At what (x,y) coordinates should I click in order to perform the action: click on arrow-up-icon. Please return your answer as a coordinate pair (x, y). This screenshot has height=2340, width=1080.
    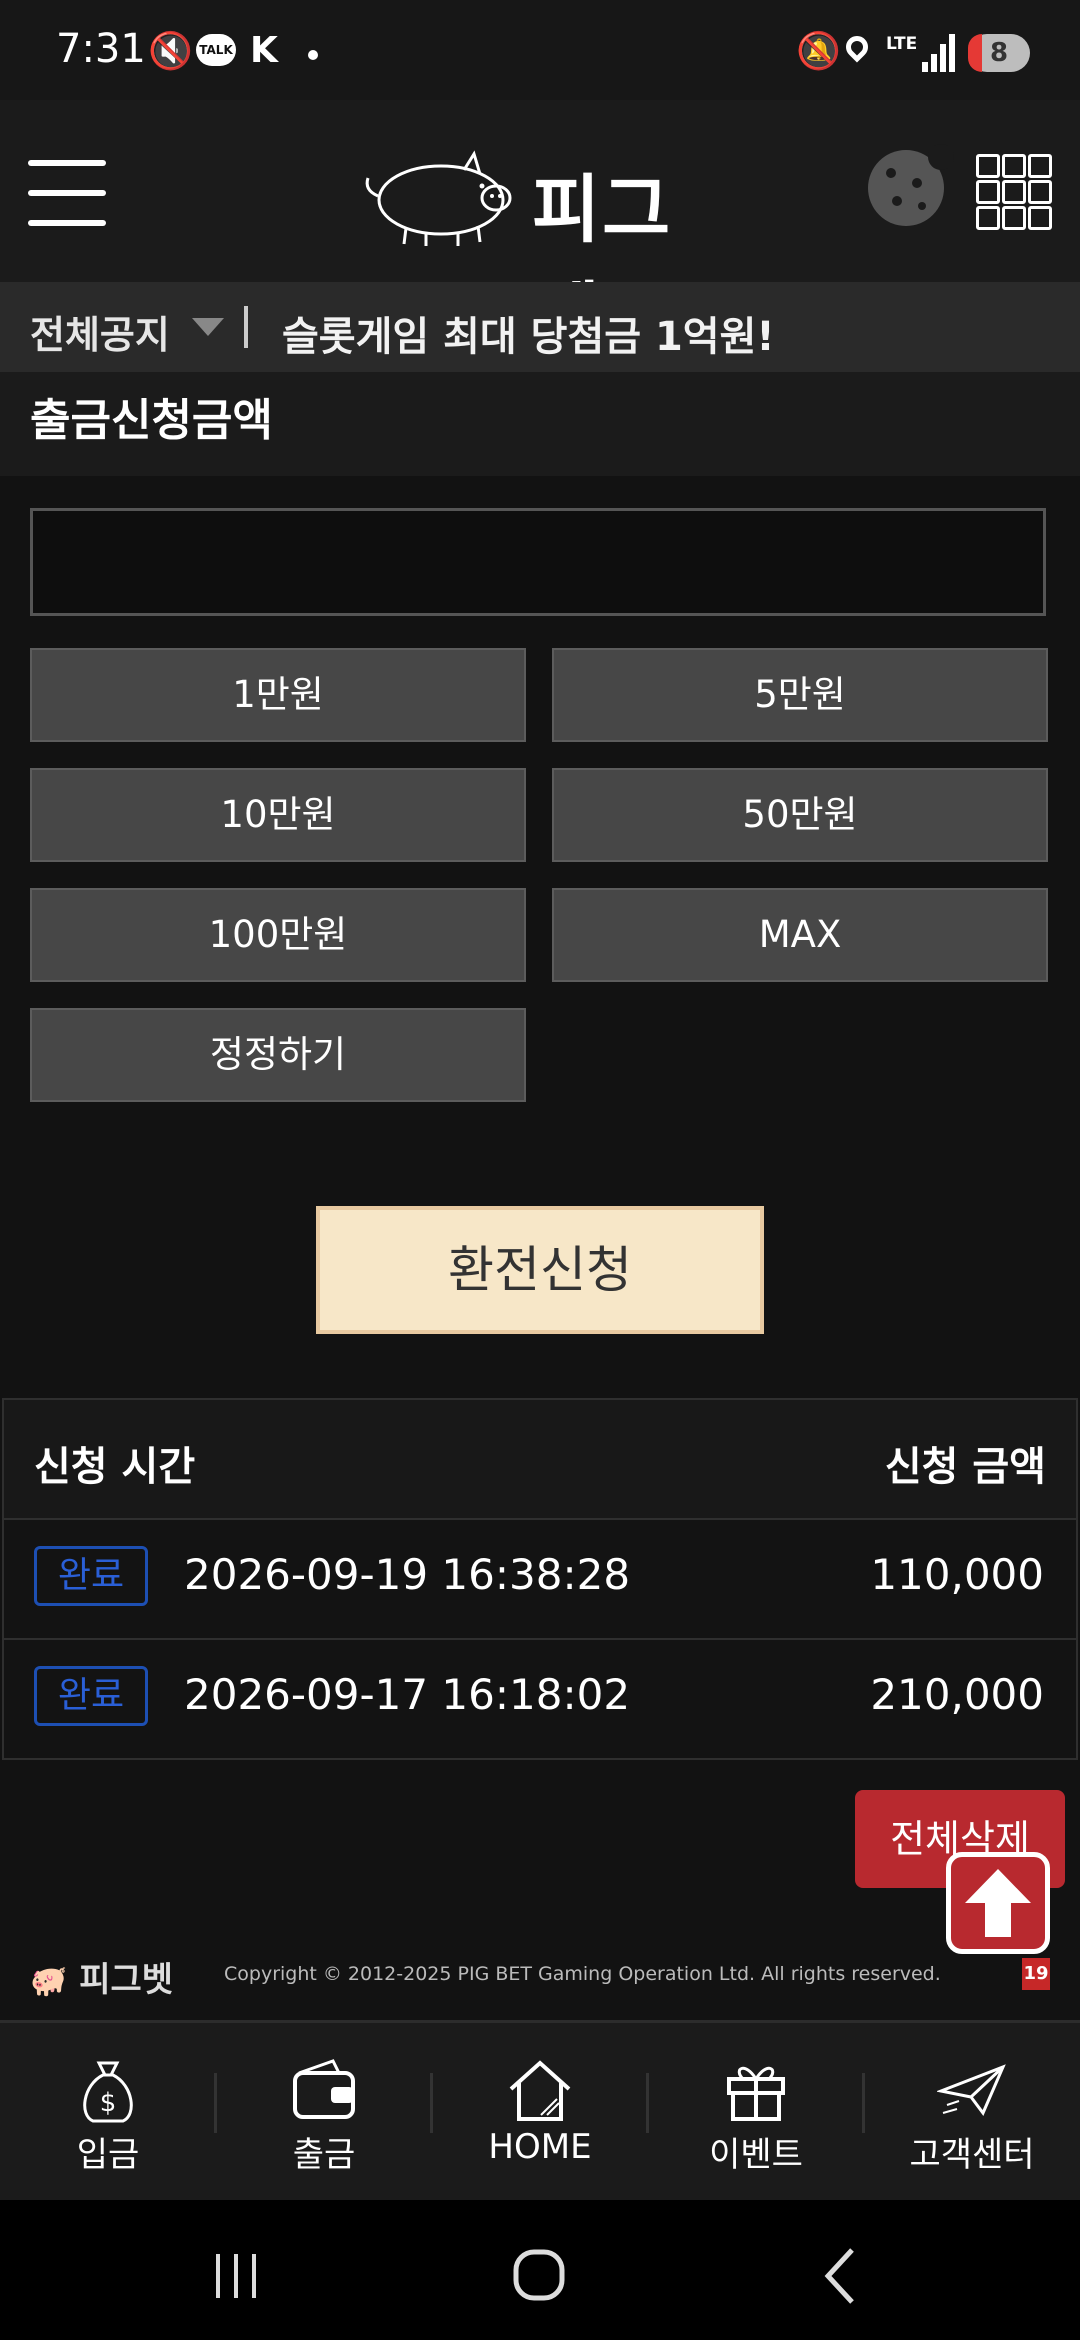
    Looking at the image, I should click on (998, 1903).